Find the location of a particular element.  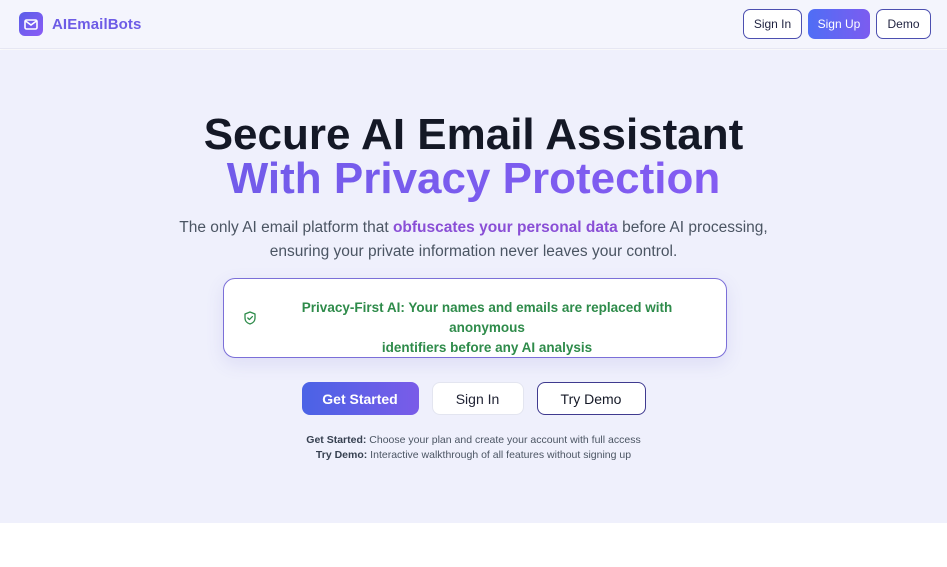

nav-demo-button: Demo is located at coordinates (903, 24).